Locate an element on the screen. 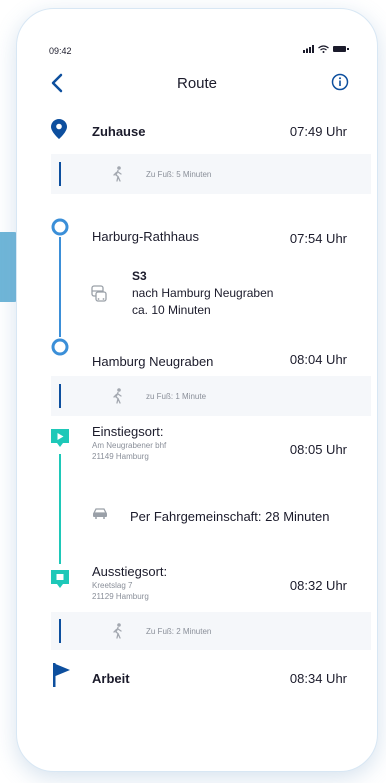 The image size is (386, 783). stop-harburg: Harburg-Rathhaus 07:54 Uhr is located at coordinates (197, 234).